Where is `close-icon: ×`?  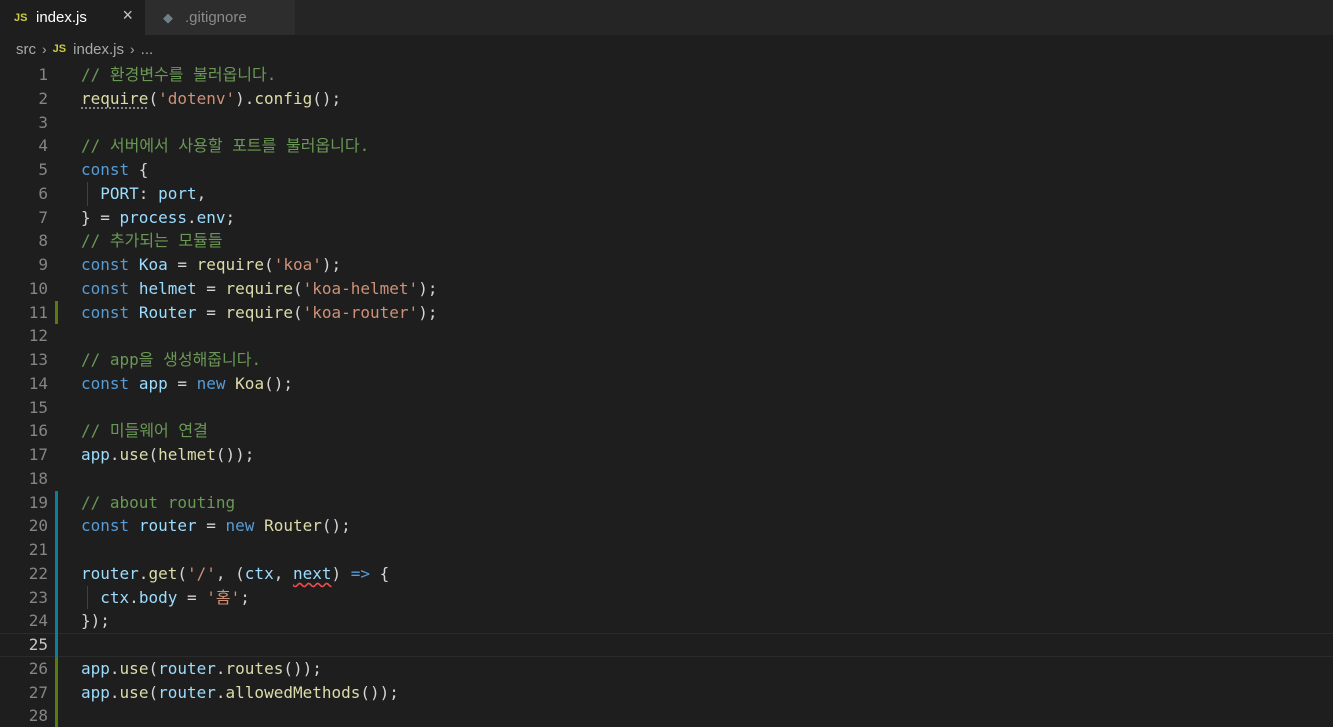
close-icon: × is located at coordinates (127, 15).